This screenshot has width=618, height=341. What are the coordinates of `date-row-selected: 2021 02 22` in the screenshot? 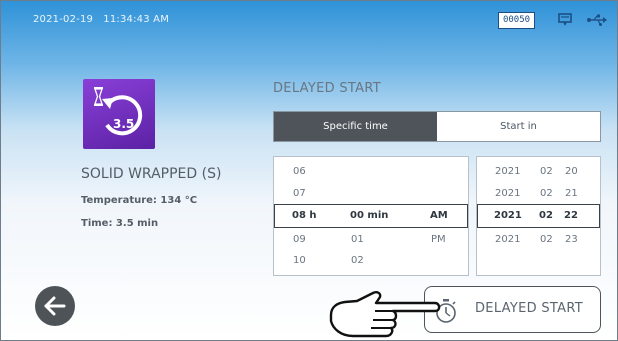 It's located at (538, 216).